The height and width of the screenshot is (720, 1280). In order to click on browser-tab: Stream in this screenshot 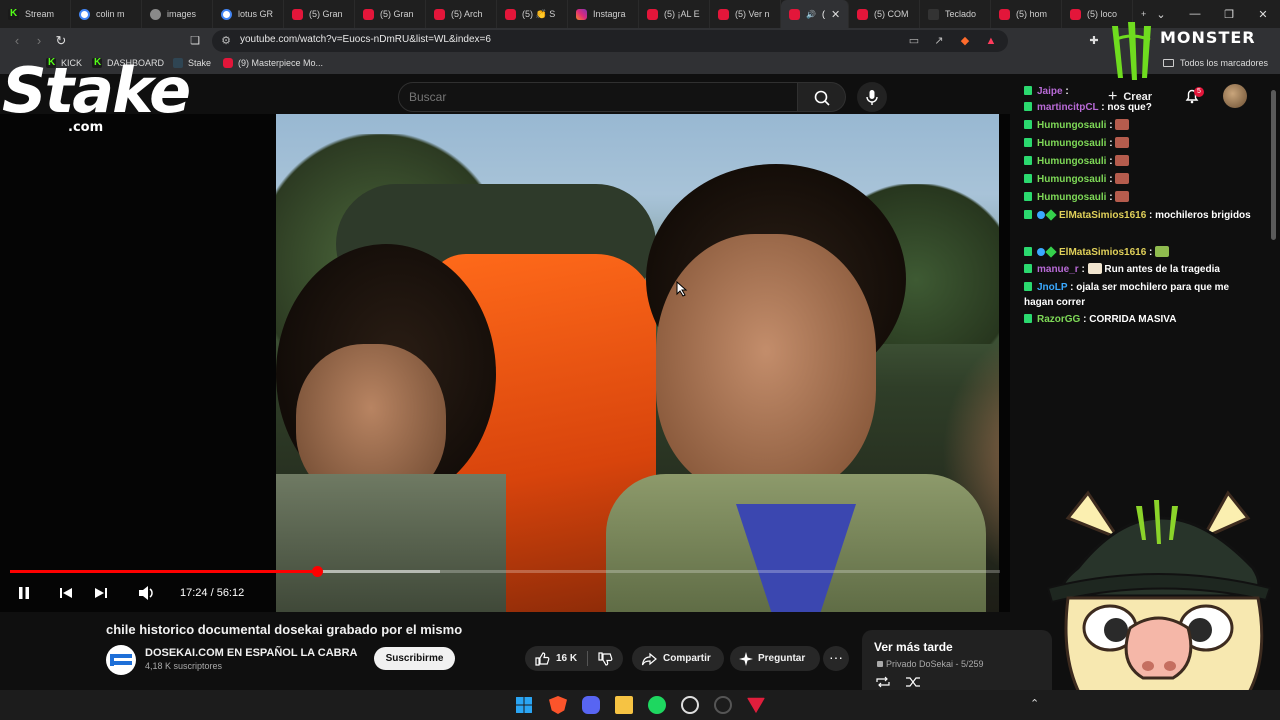, I will do `click(35, 14)`.